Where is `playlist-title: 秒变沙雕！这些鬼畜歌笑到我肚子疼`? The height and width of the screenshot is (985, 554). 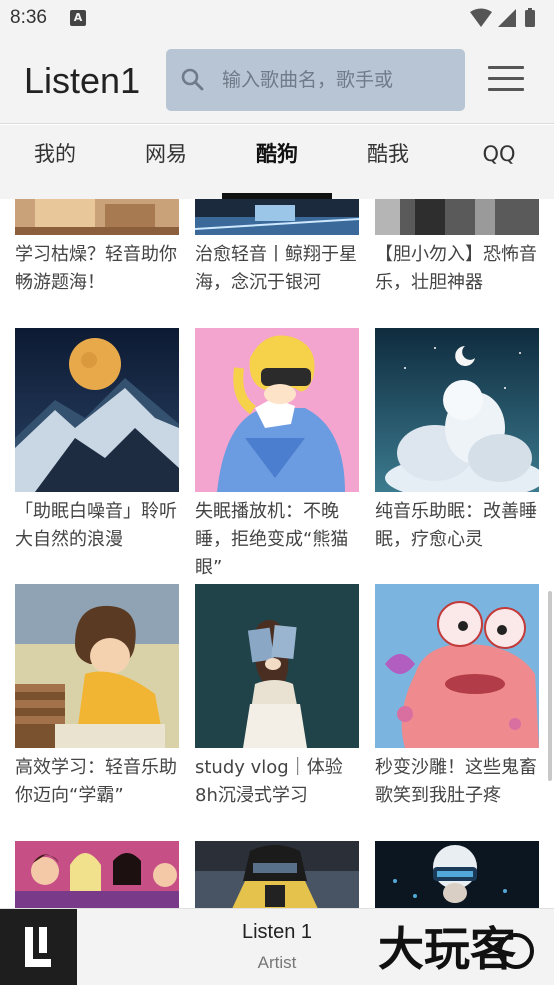 playlist-title: 秒变沙雕！这些鬼畜歌笑到我肚子疼 is located at coordinates (456, 781).